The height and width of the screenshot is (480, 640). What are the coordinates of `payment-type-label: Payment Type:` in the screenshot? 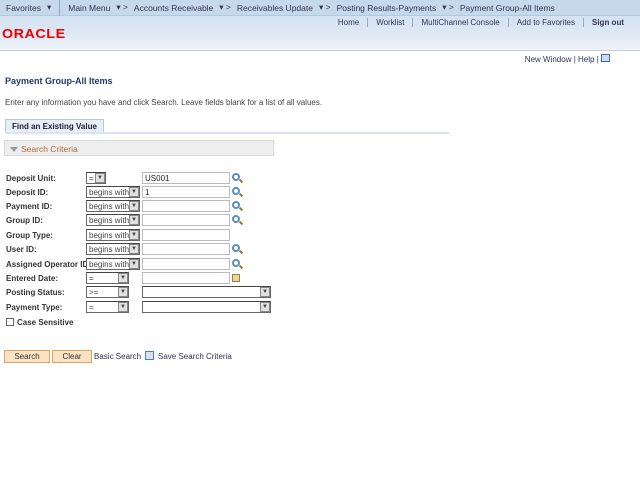 It's located at (34, 307).